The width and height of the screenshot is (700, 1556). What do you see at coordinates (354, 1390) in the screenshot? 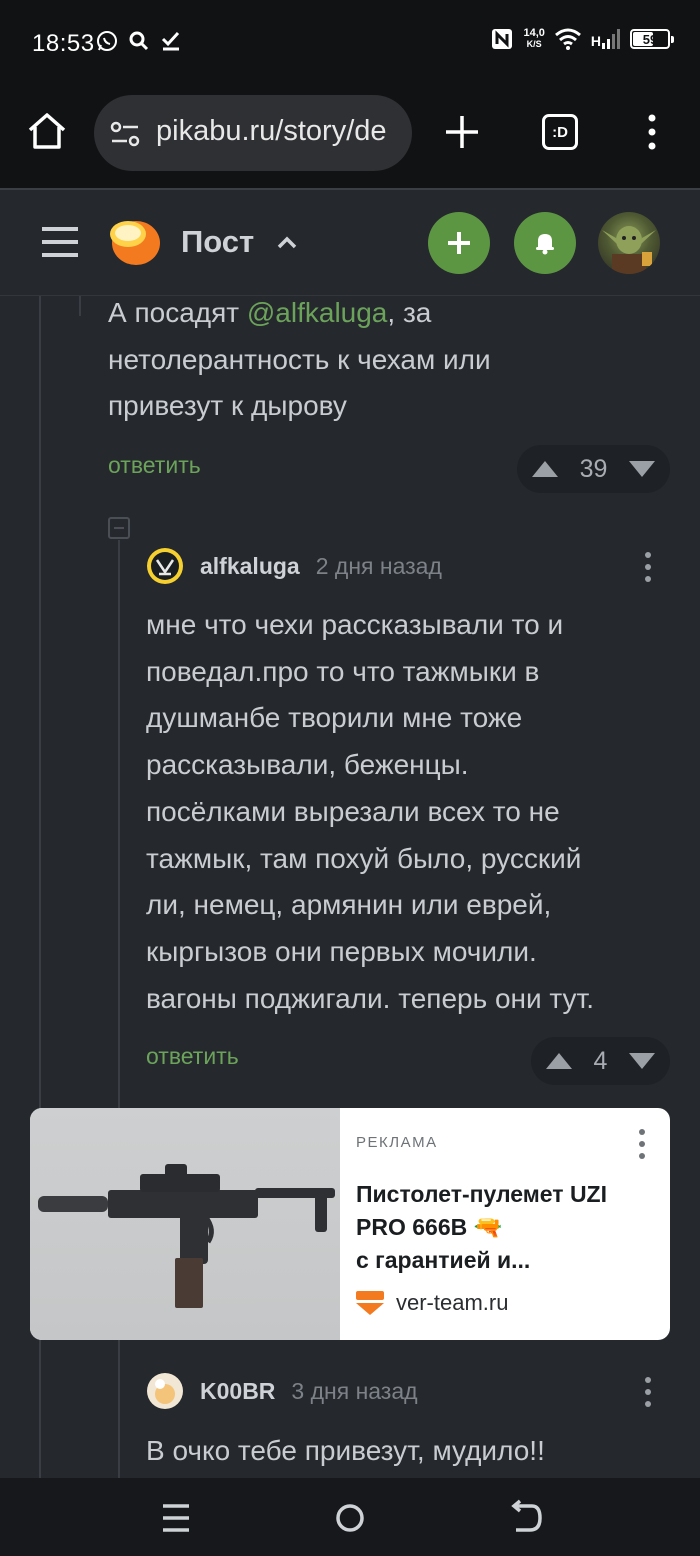
I see `comment-time: 3 дня назад` at bounding box center [354, 1390].